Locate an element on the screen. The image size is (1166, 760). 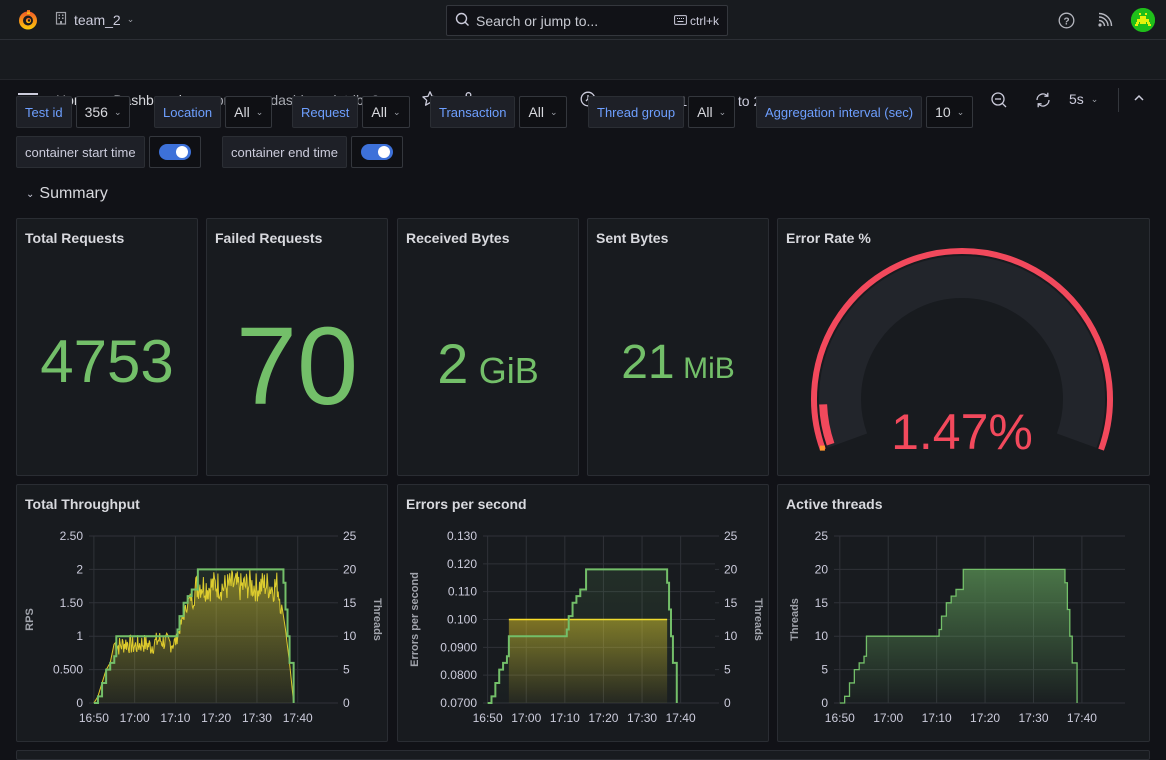
y-tick-label: 0.0700 is located at coordinates (458, 703).